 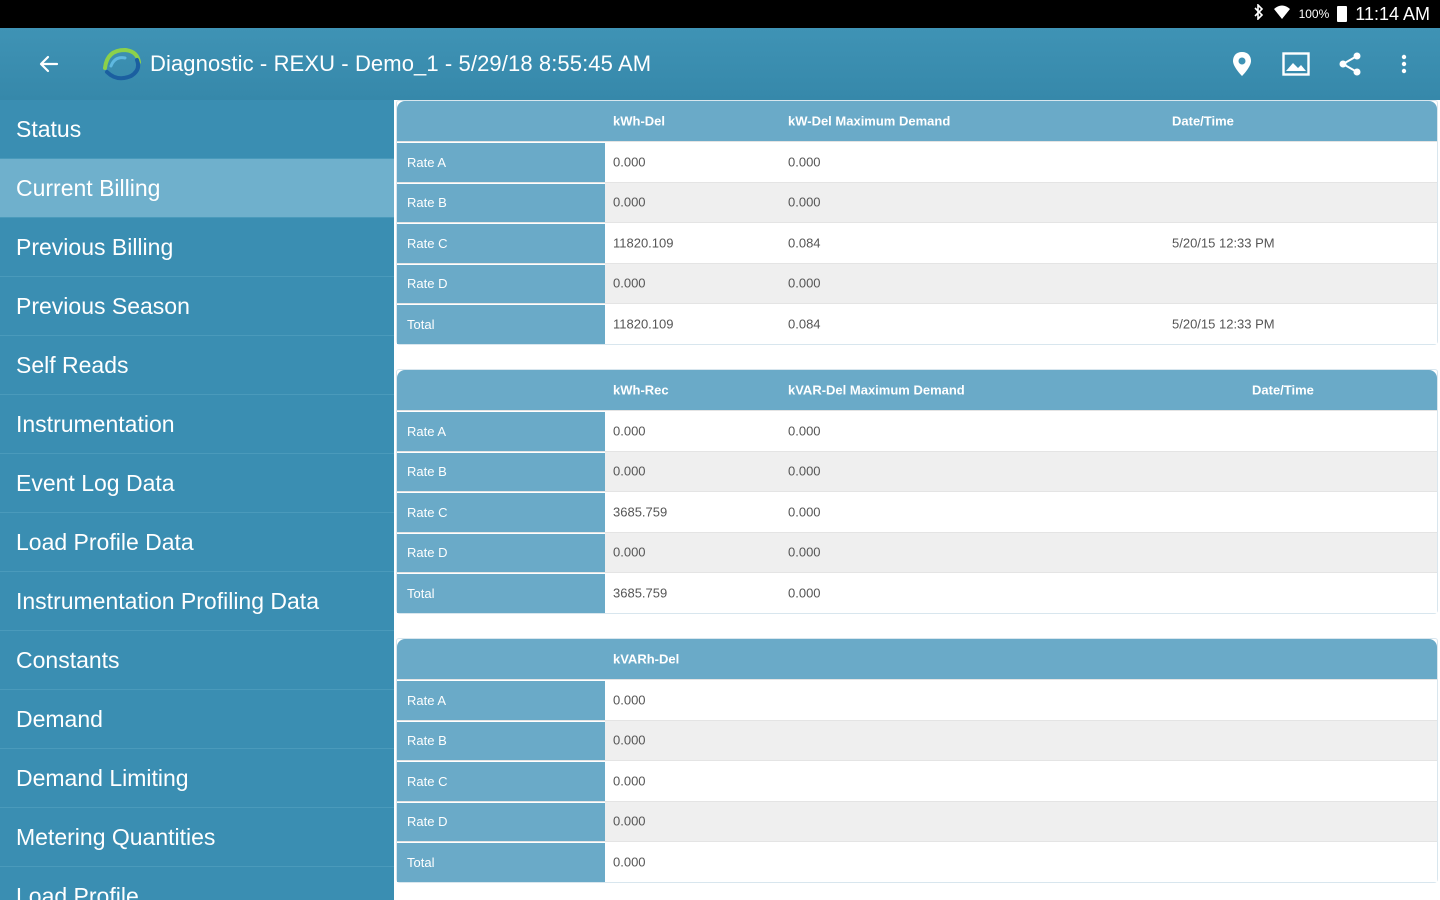 I want to click on table-cell: 3685.759, so click(x=640, y=512).